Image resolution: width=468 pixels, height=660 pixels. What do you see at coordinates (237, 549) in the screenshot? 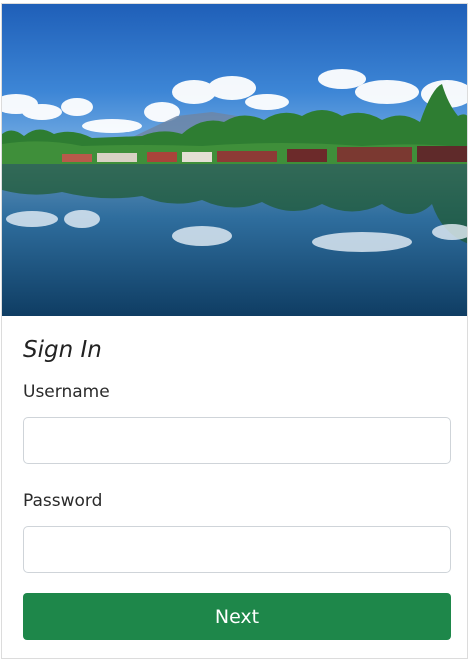
I see `password-field` at bounding box center [237, 549].